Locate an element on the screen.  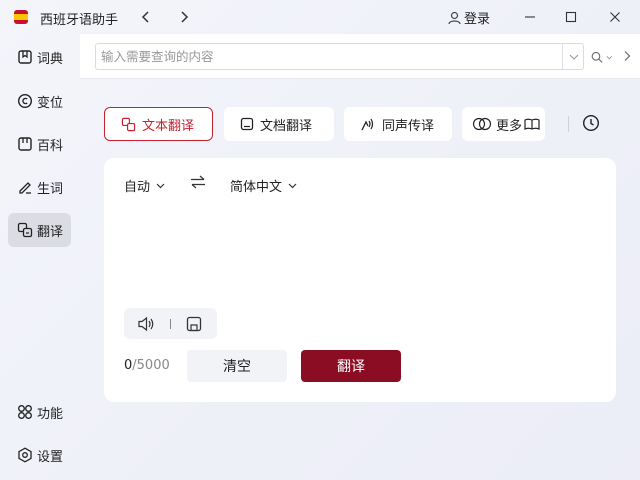
clock-icon is located at coordinates (591, 123).